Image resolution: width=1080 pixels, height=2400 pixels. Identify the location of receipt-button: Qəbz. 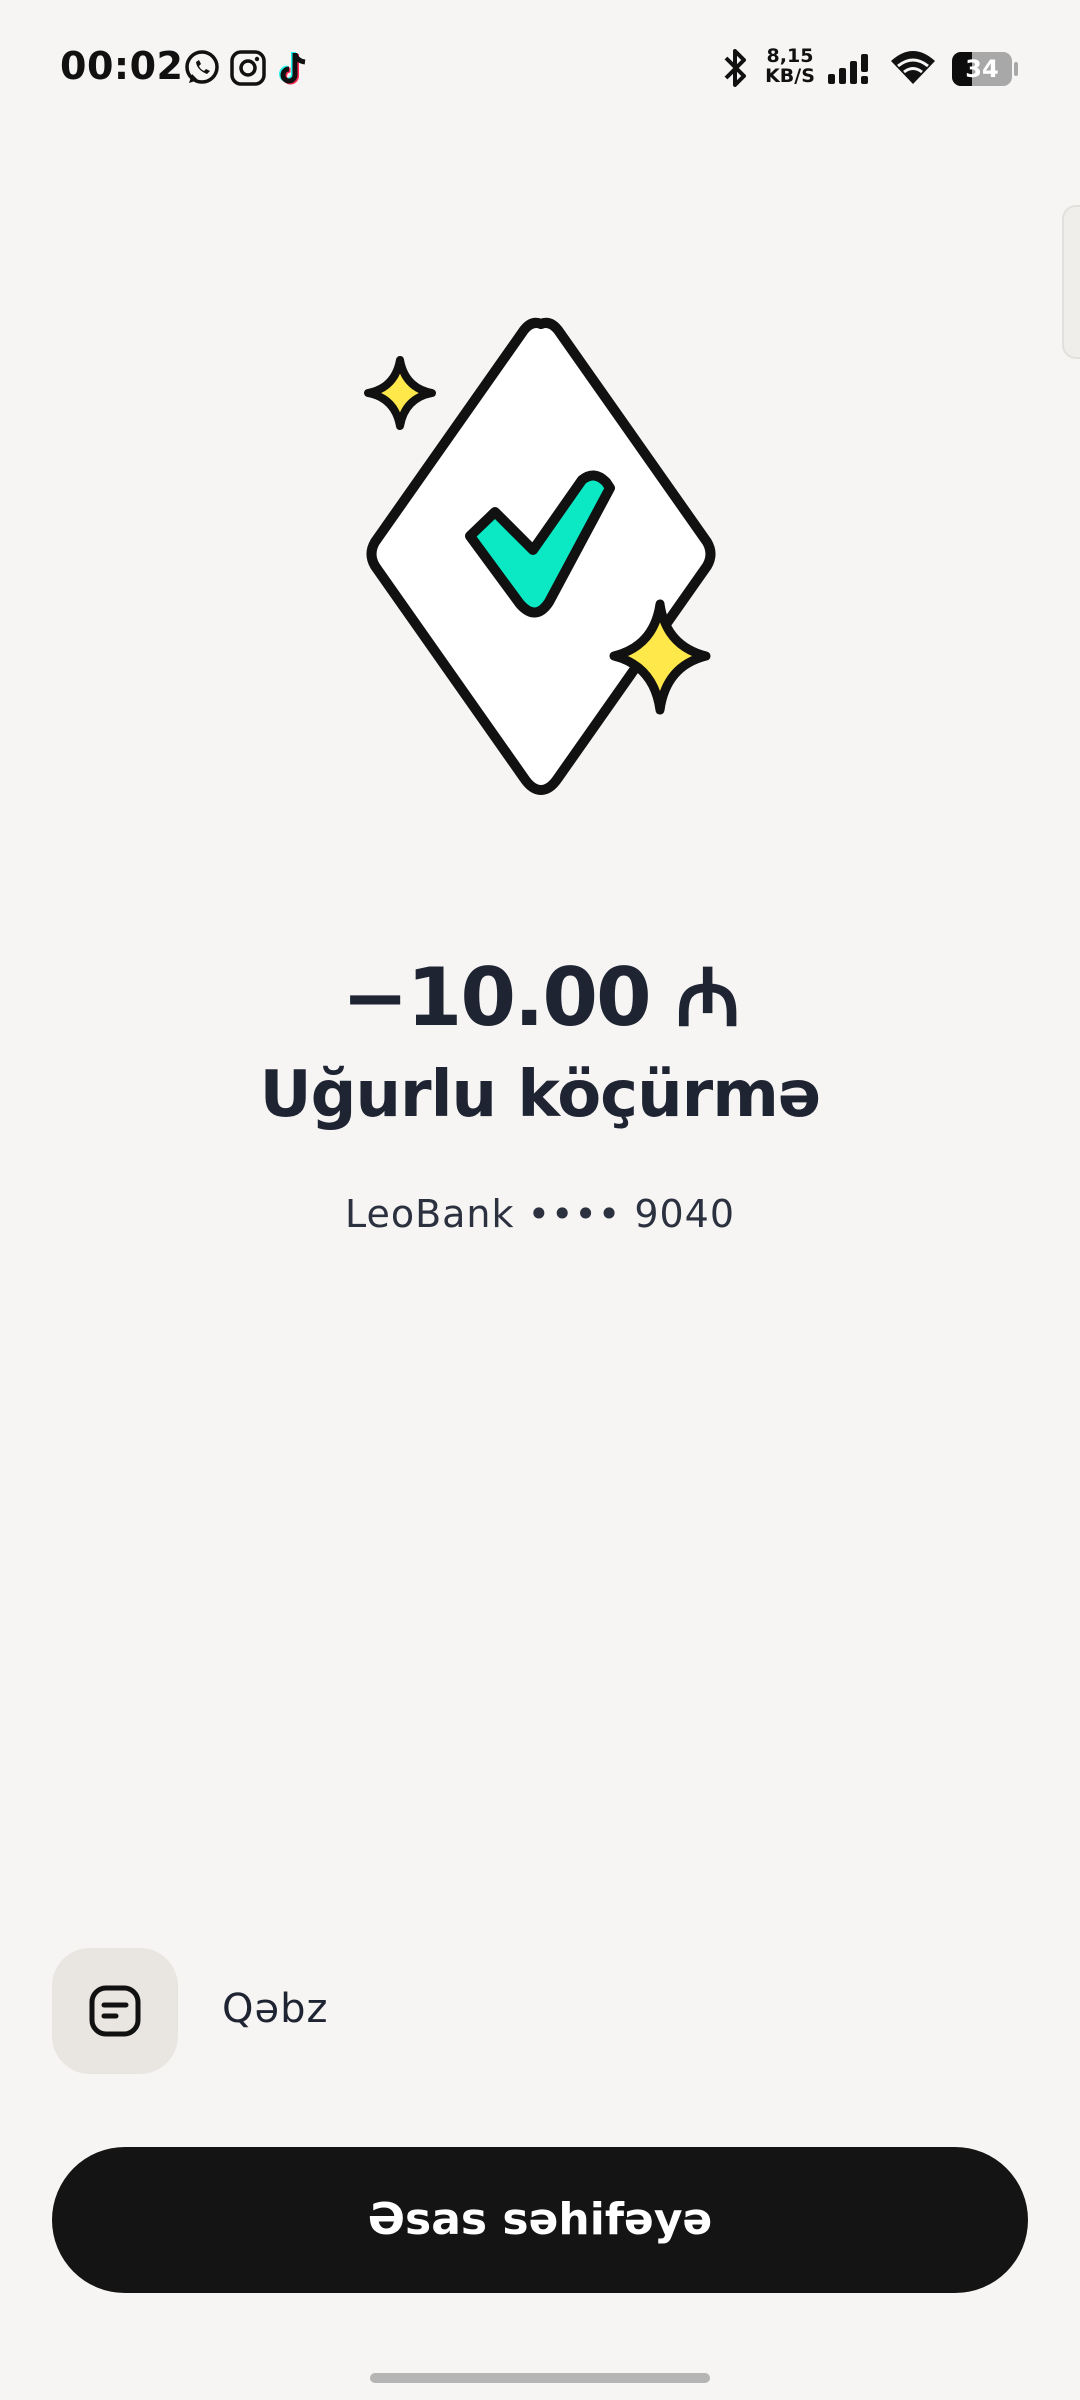
(302, 2011).